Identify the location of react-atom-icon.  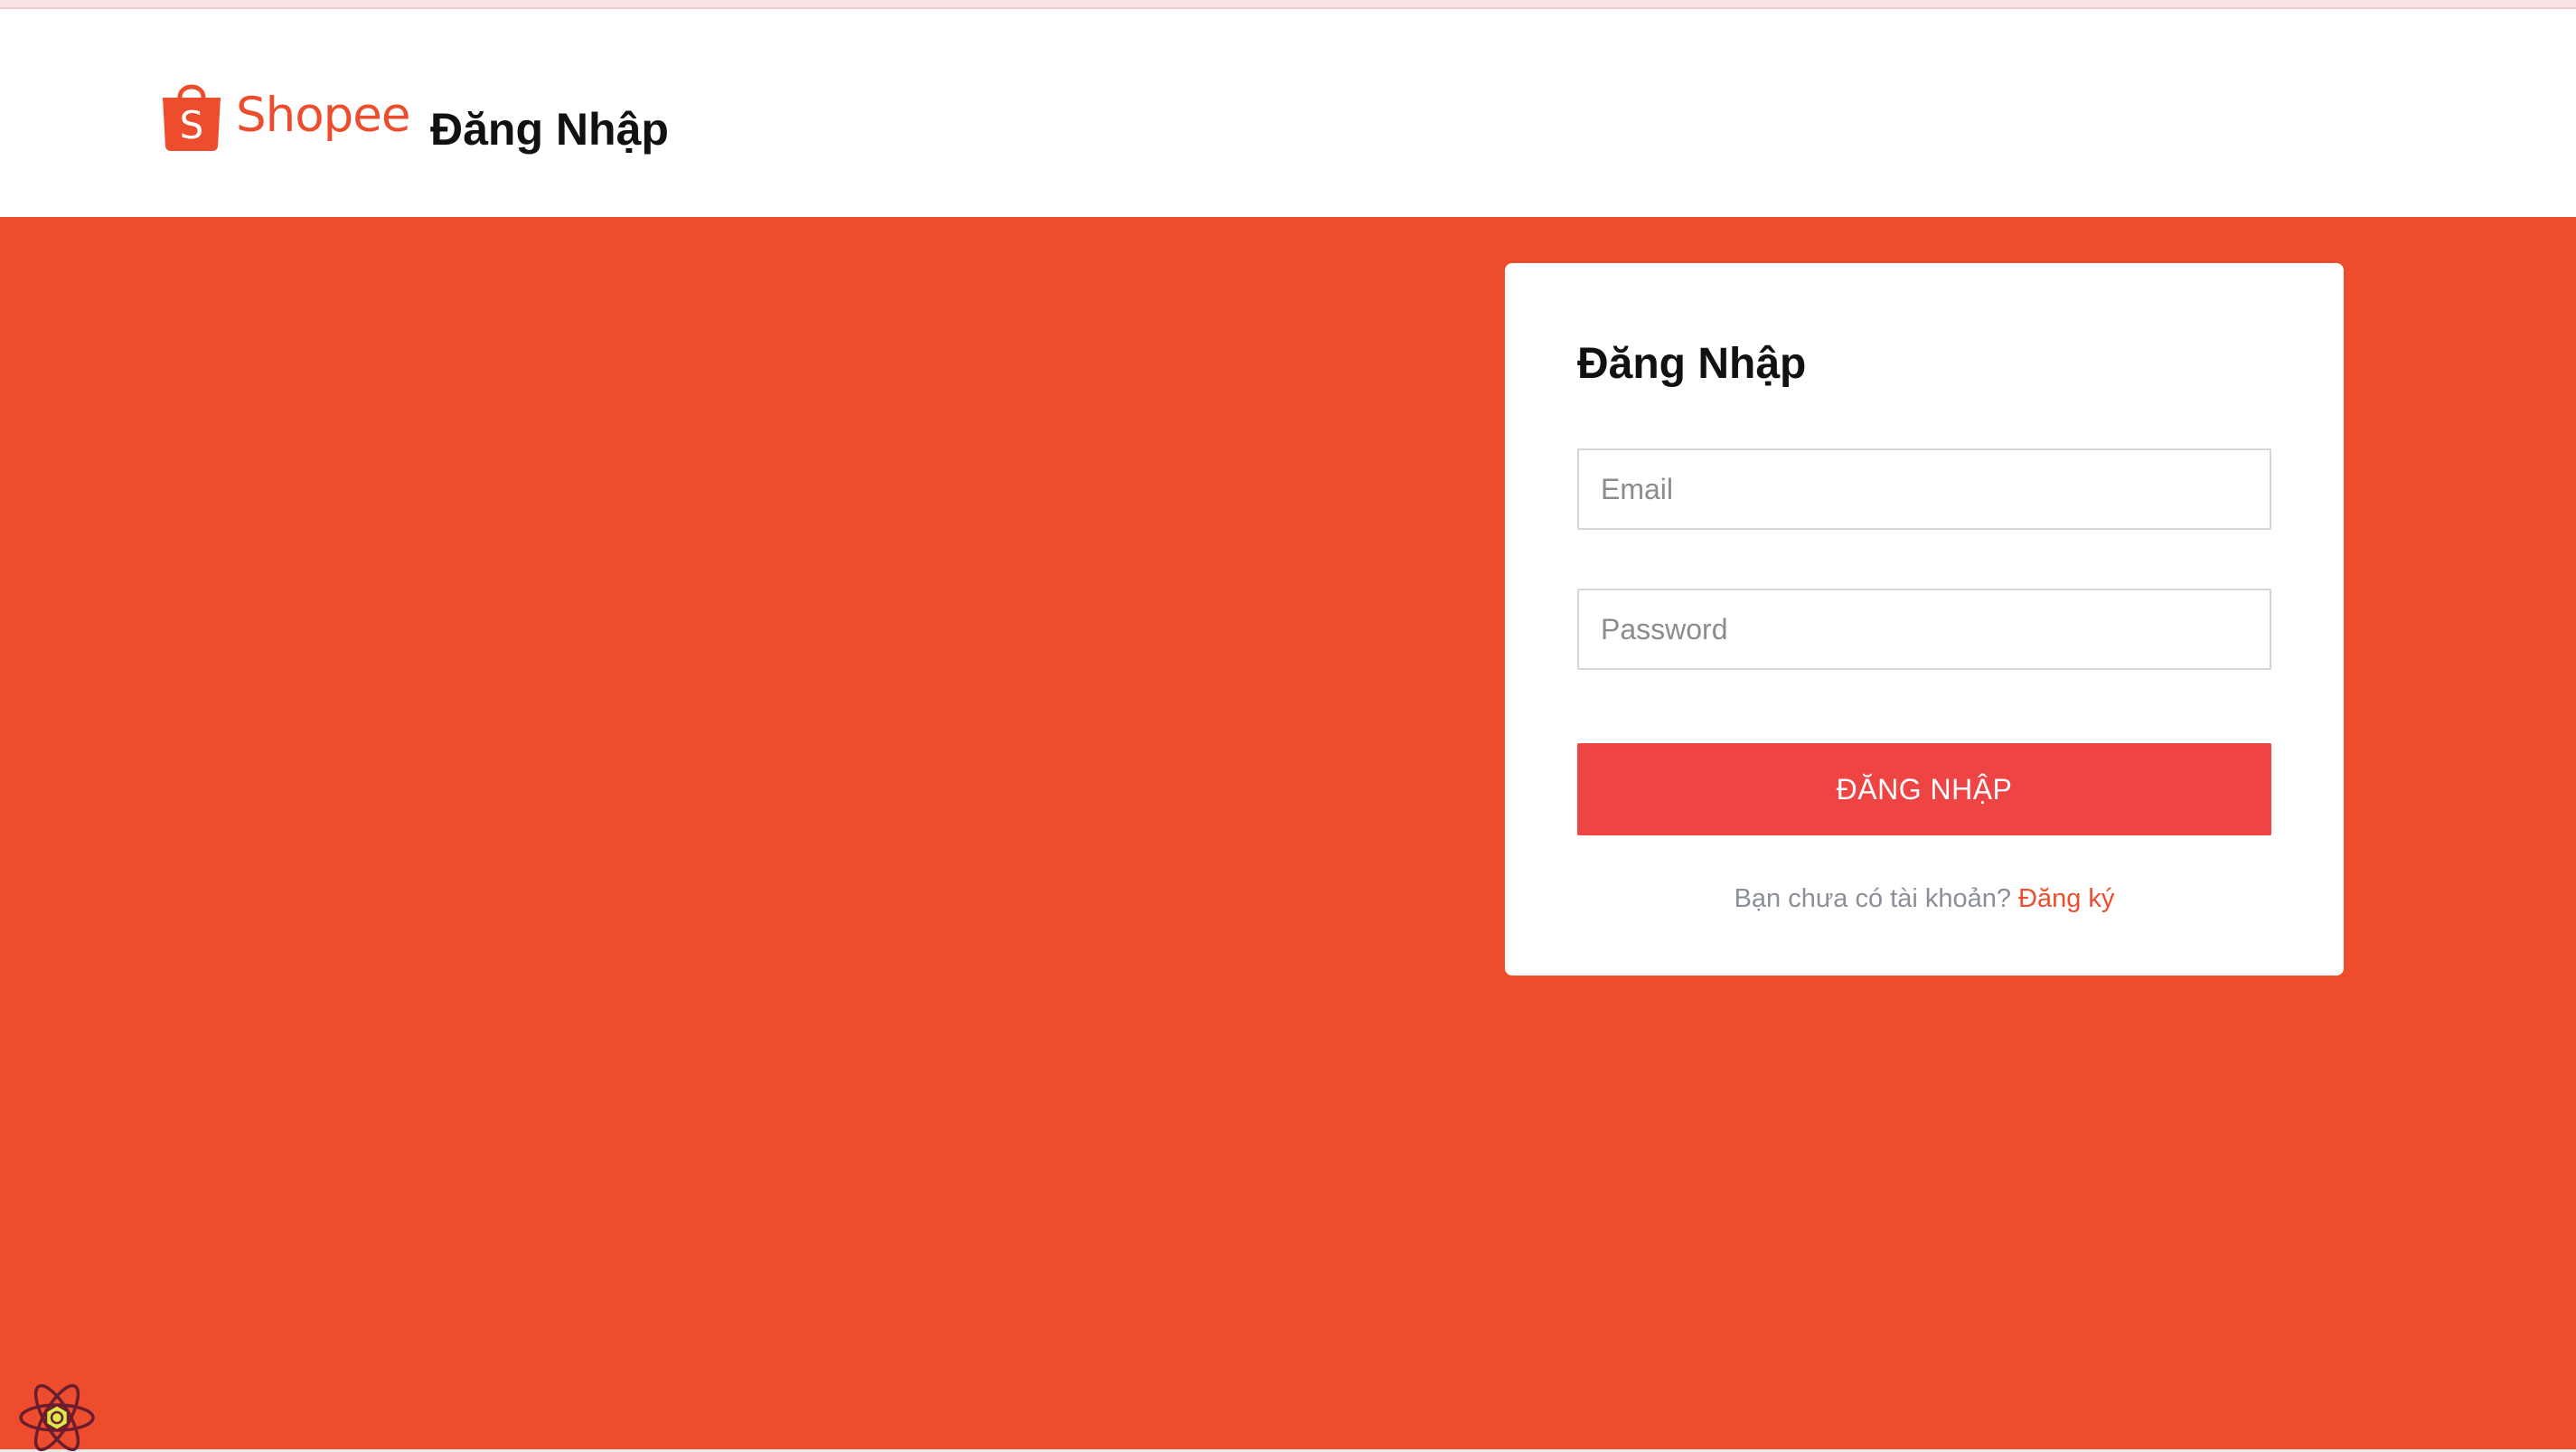
(57, 1417).